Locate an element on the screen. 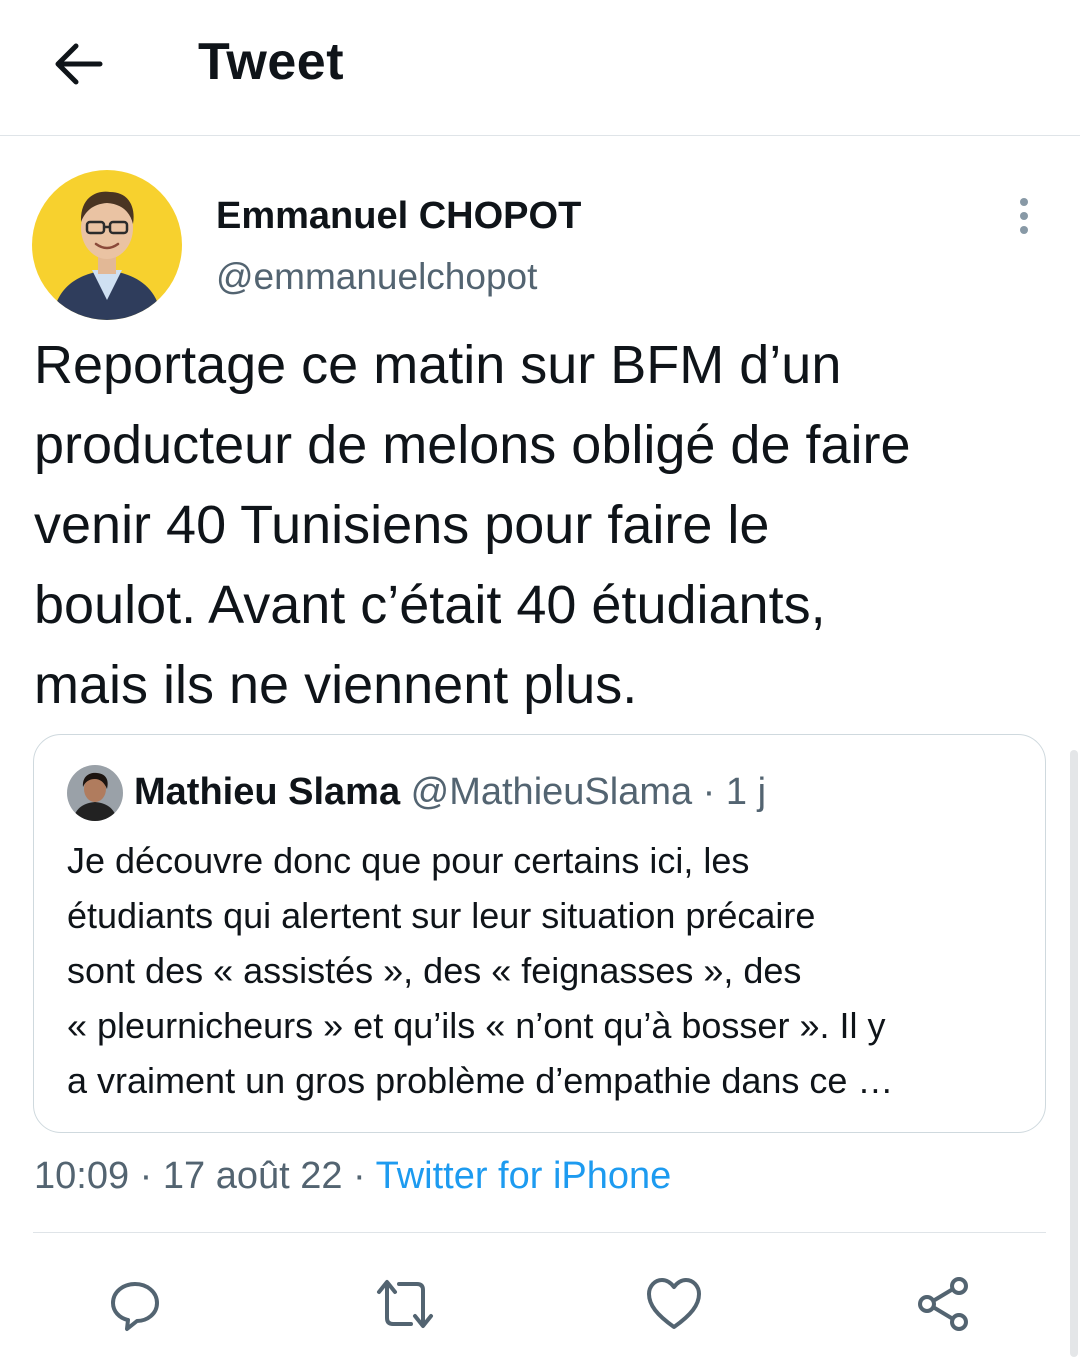 The height and width of the screenshot is (1357, 1080). retweet-icon is located at coordinates (405, 1304).